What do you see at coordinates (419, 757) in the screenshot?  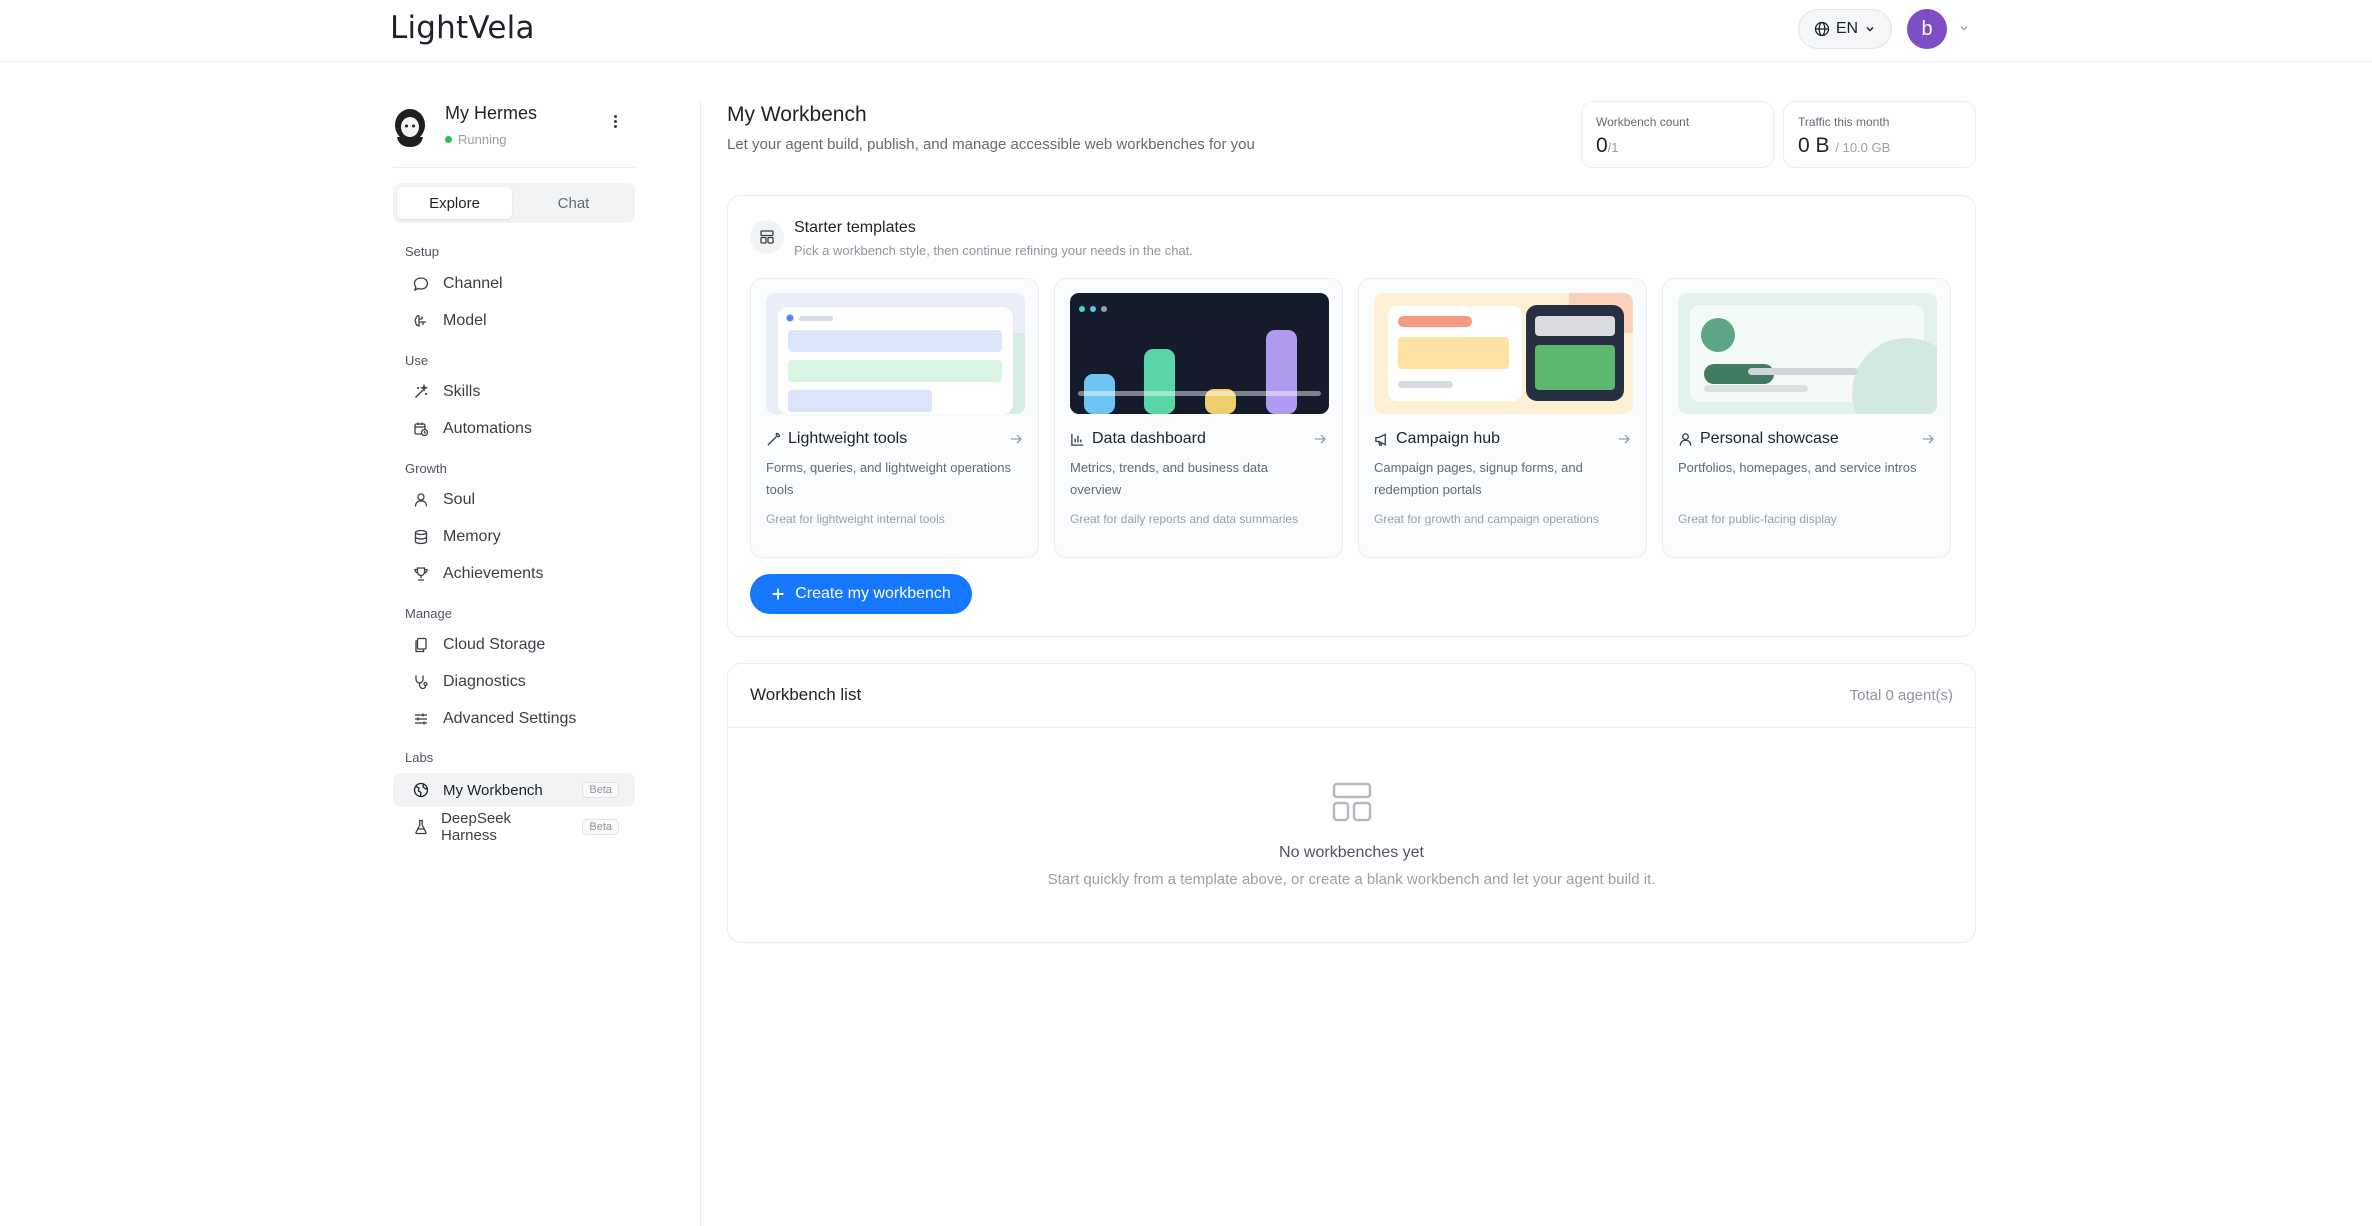 I see `group-label-labs: Labs` at bounding box center [419, 757].